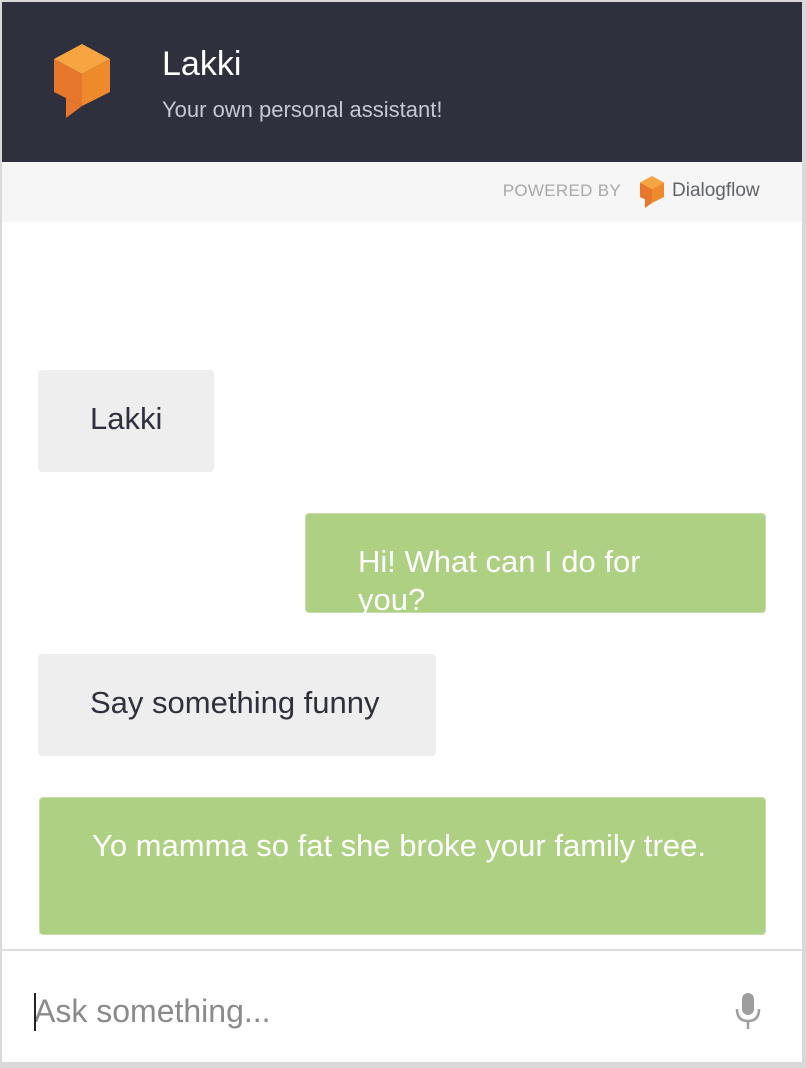 Image resolution: width=806 pixels, height=1068 pixels. Describe the element at coordinates (35, 1012) in the screenshot. I see `text-caret` at that location.